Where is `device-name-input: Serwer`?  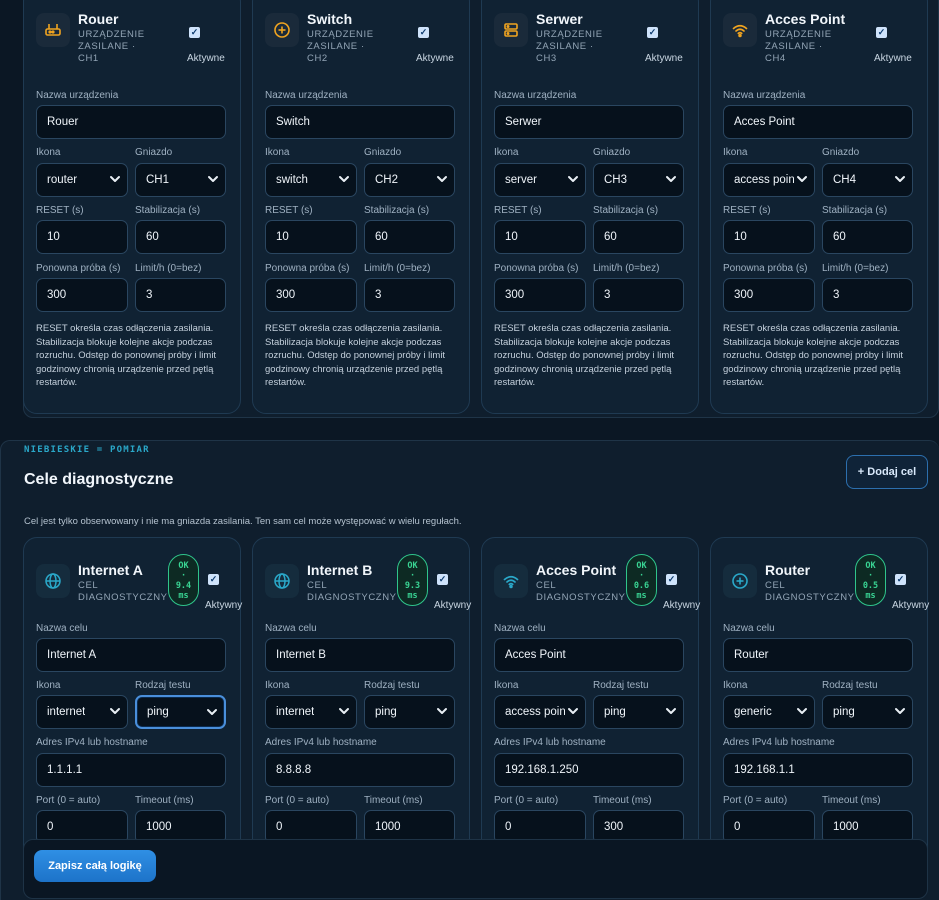
device-name-input: Serwer is located at coordinates (589, 122).